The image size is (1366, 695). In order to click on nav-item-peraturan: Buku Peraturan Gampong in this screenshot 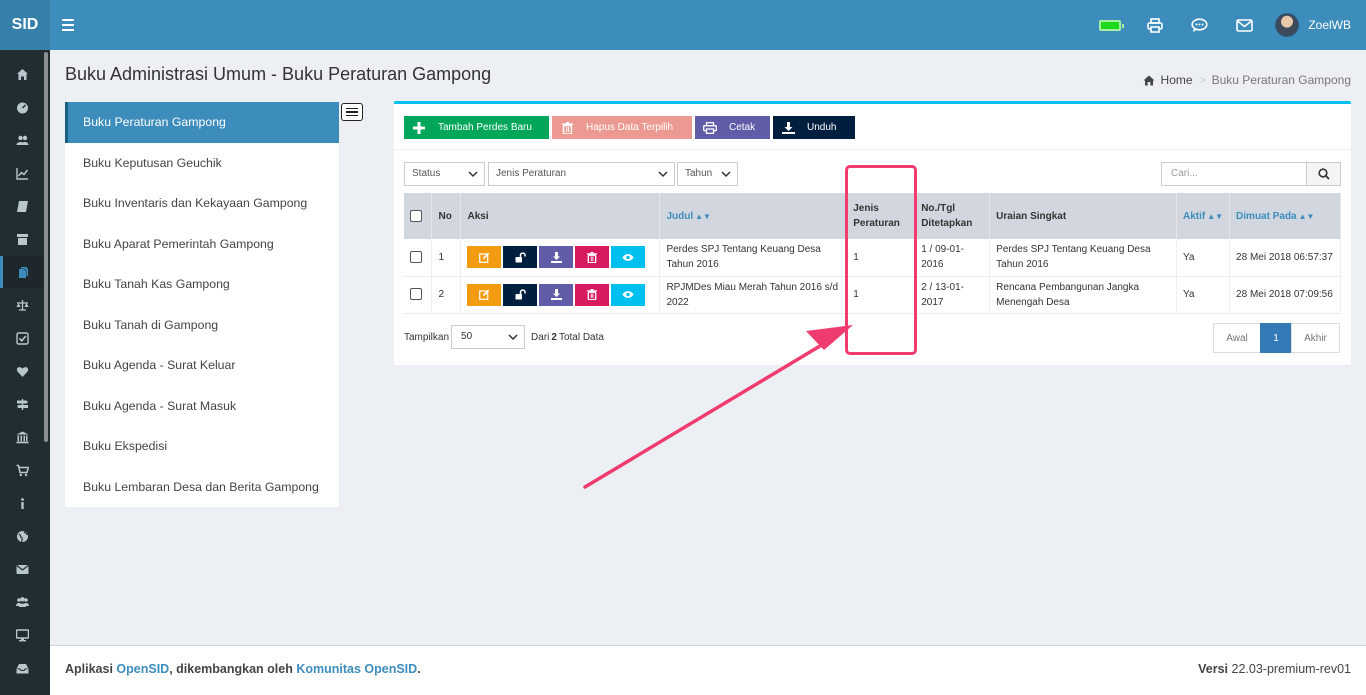, I will do `click(202, 122)`.